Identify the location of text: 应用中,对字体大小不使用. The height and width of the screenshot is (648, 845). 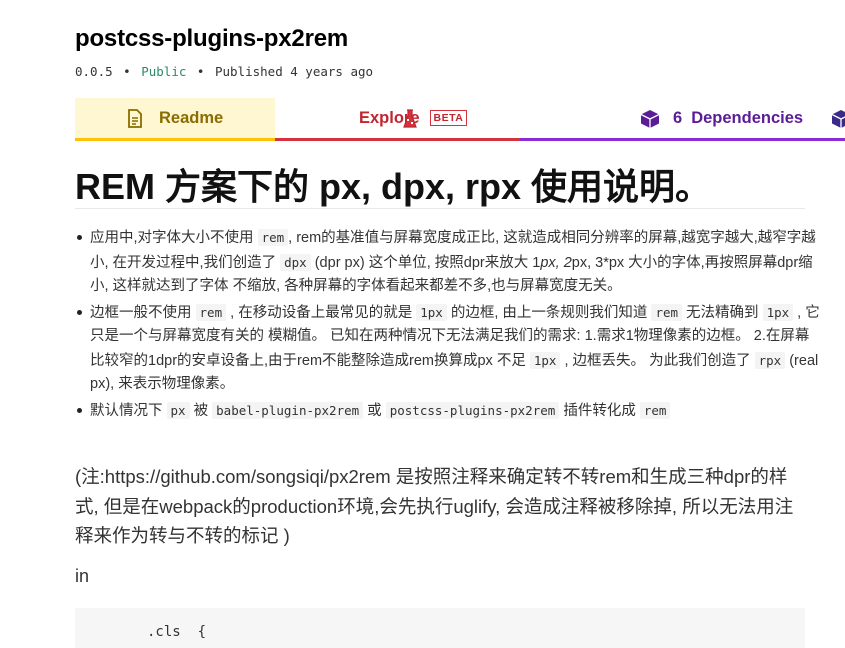
(174, 238).